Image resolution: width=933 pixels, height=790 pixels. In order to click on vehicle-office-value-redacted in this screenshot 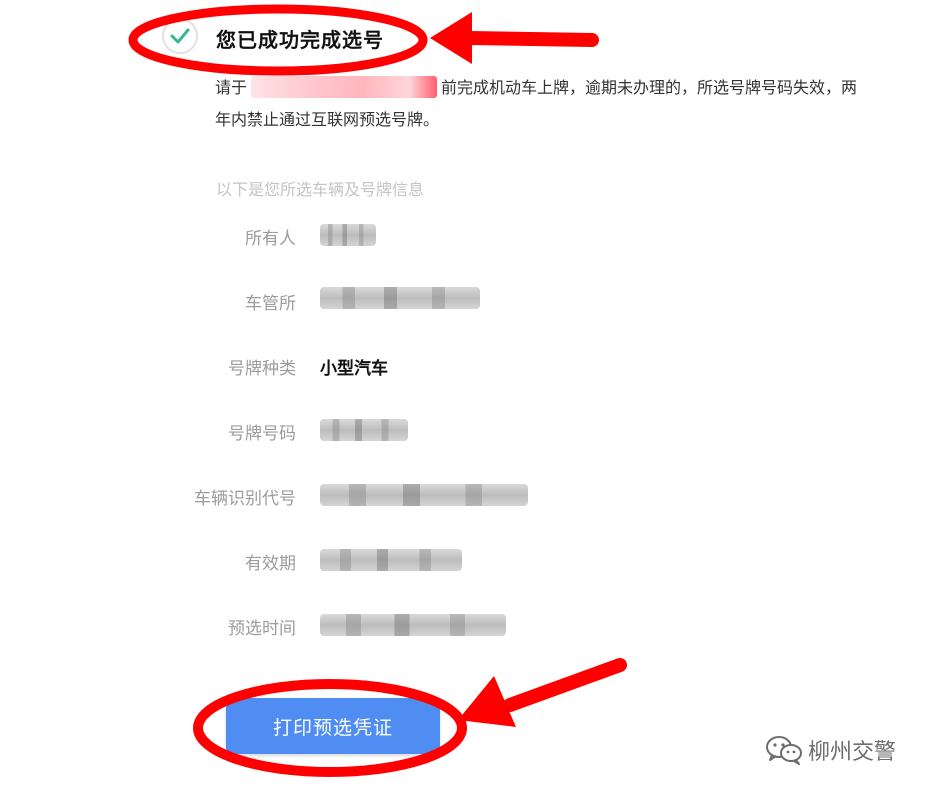, I will do `click(400, 298)`.